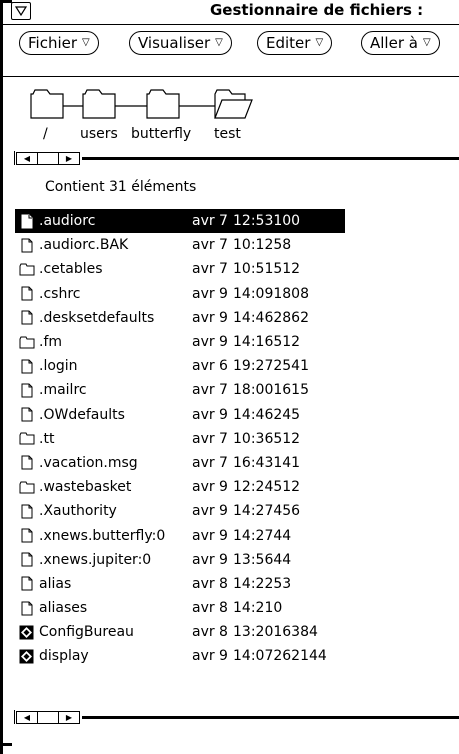  I want to click on file-name: .vacation.msg, so click(88, 462).